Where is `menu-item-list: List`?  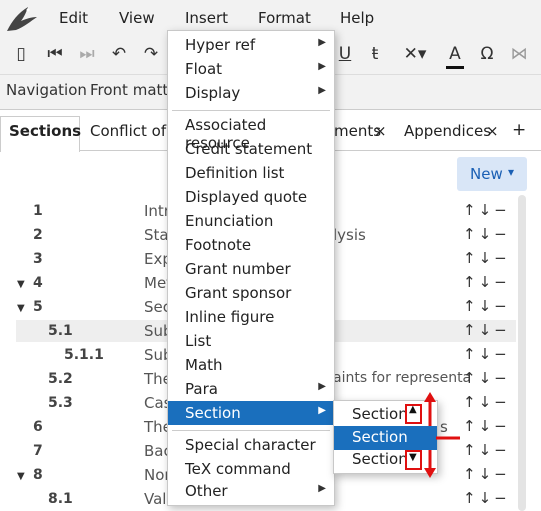
menu-item-list: List is located at coordinates (251, 341).